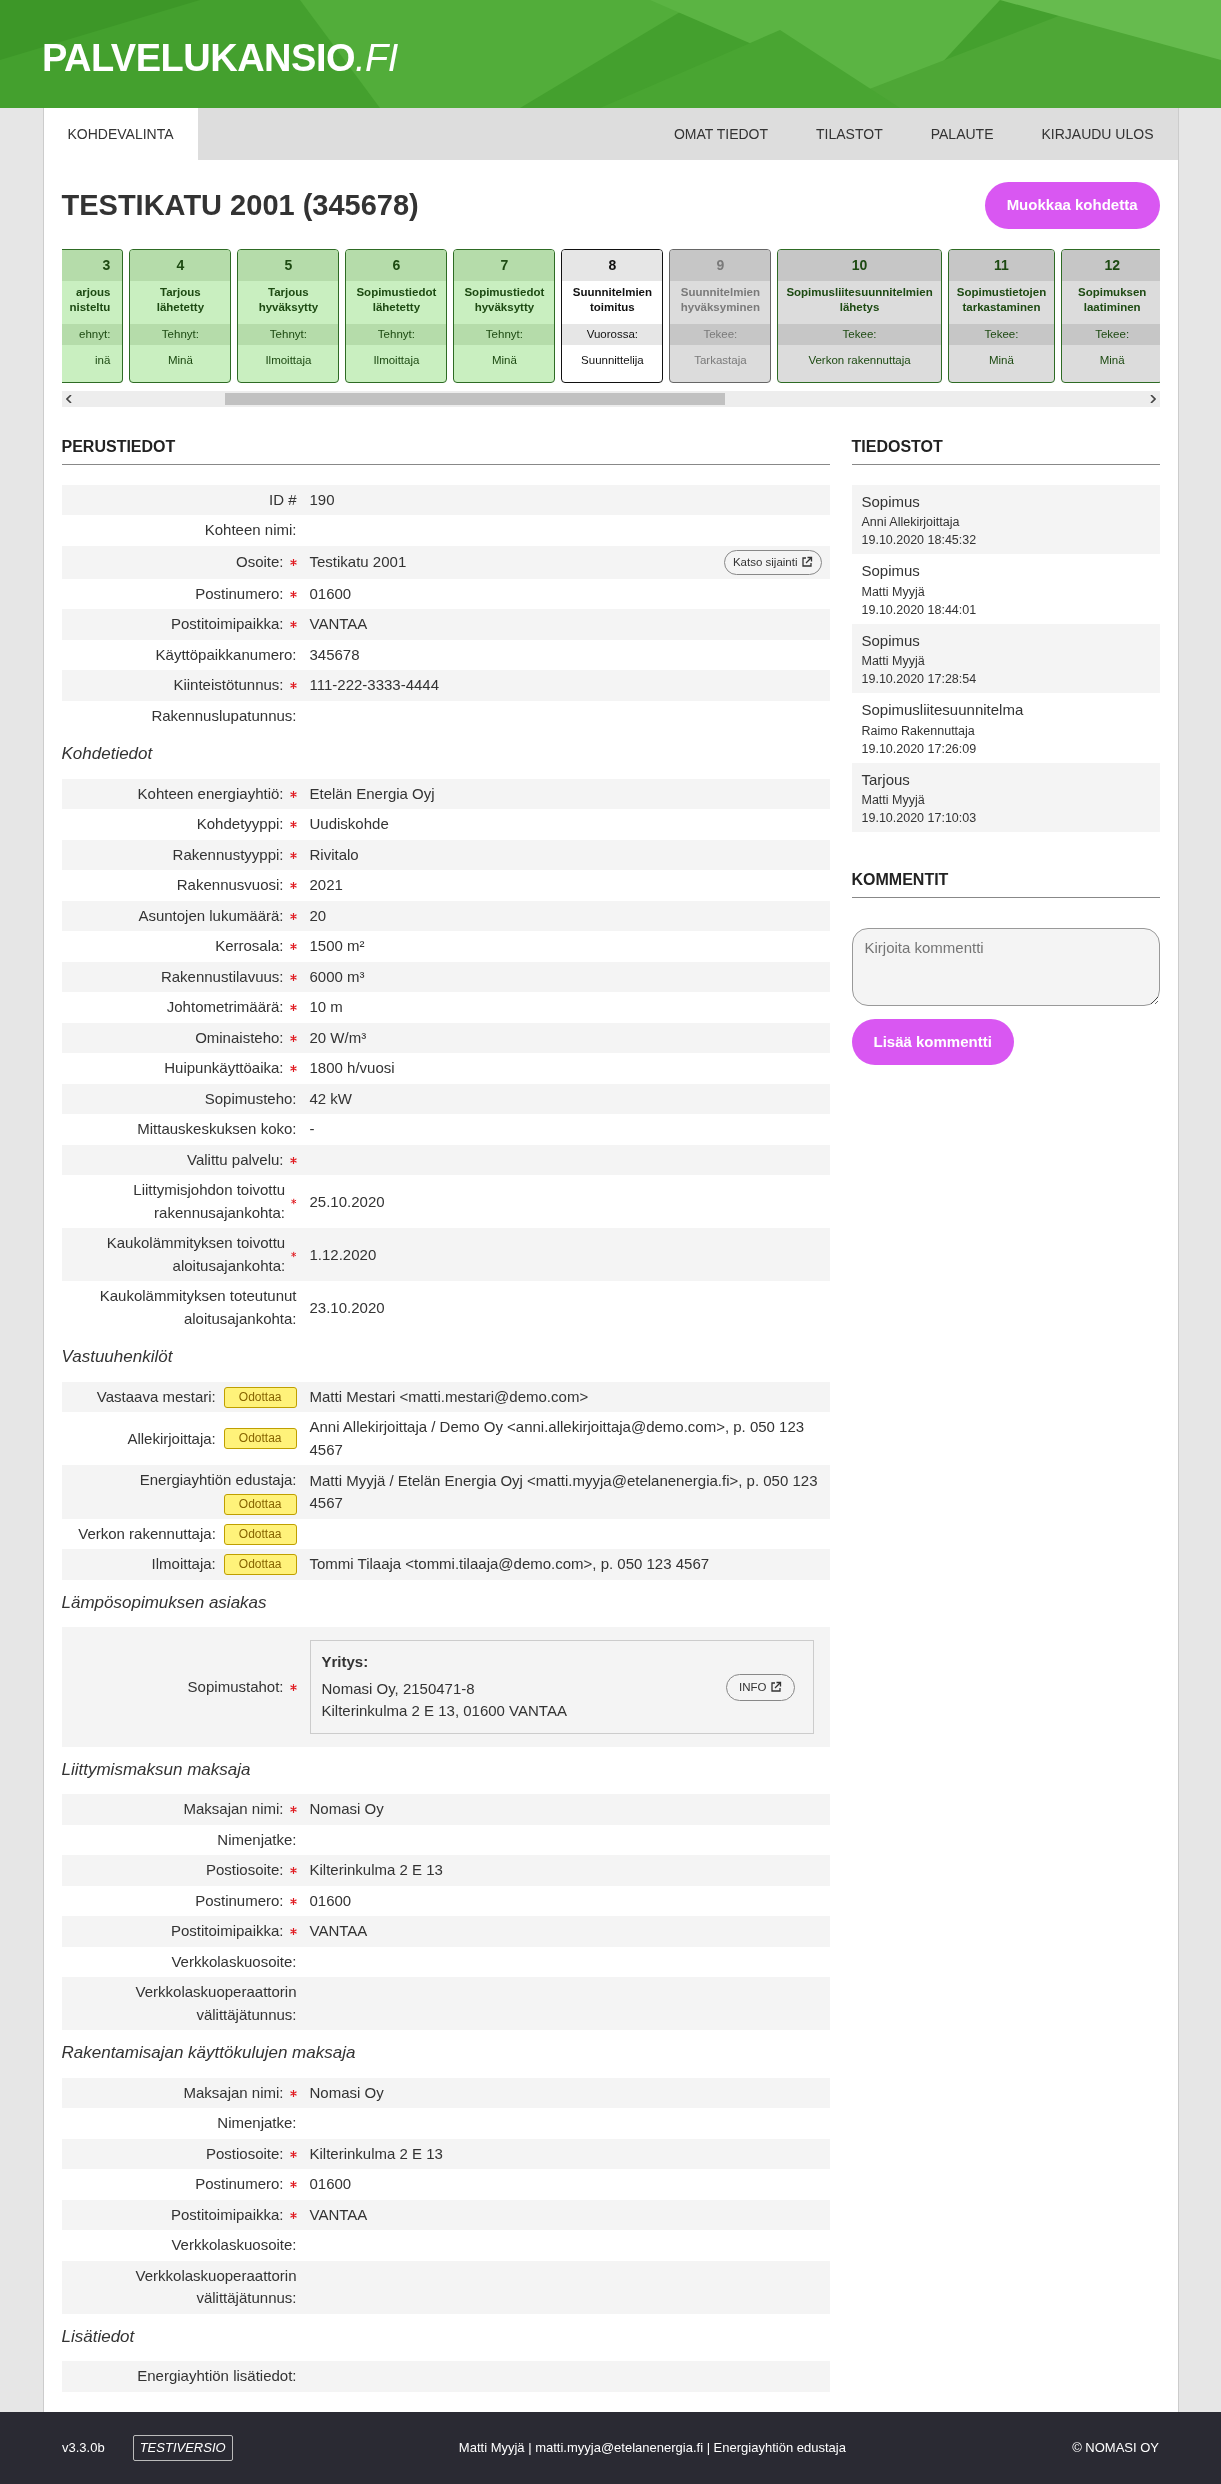  Describe the element at coordinates (893, 592) in the screenshot. I see `file-author: Matti Myyjä` at that location.